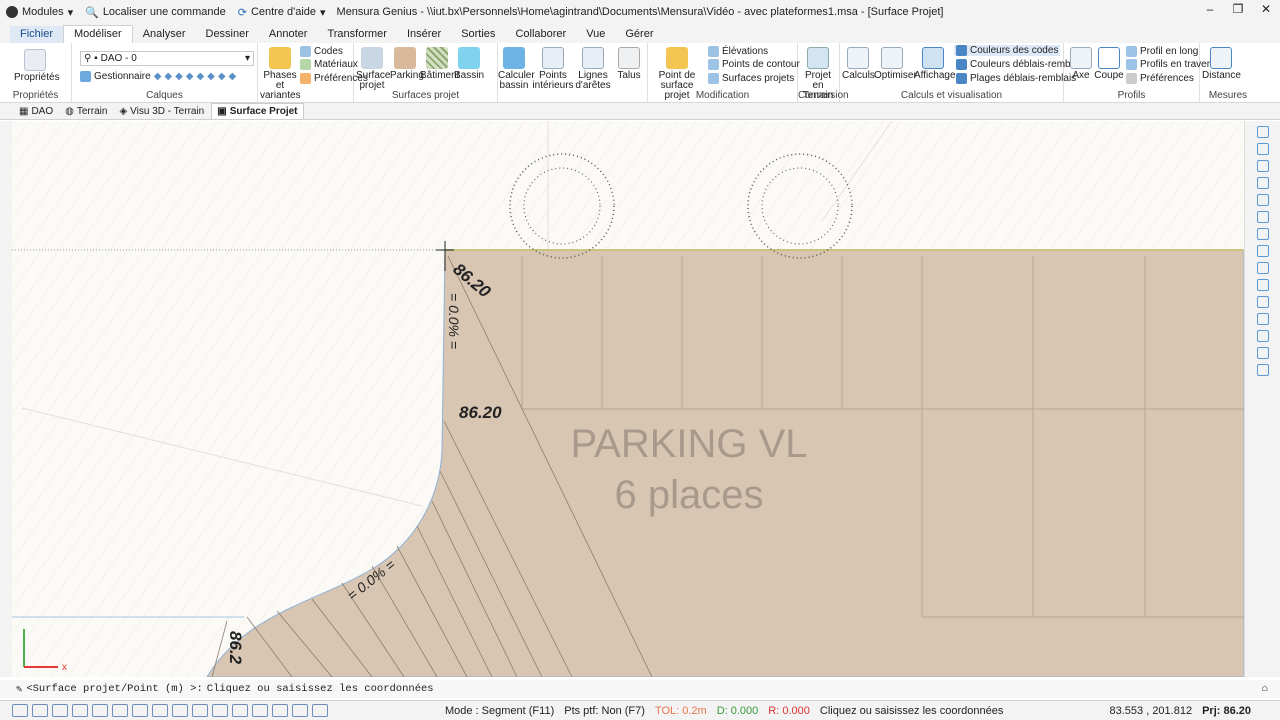  I want to click on bassin-button: Bassin, so click(469, 64).